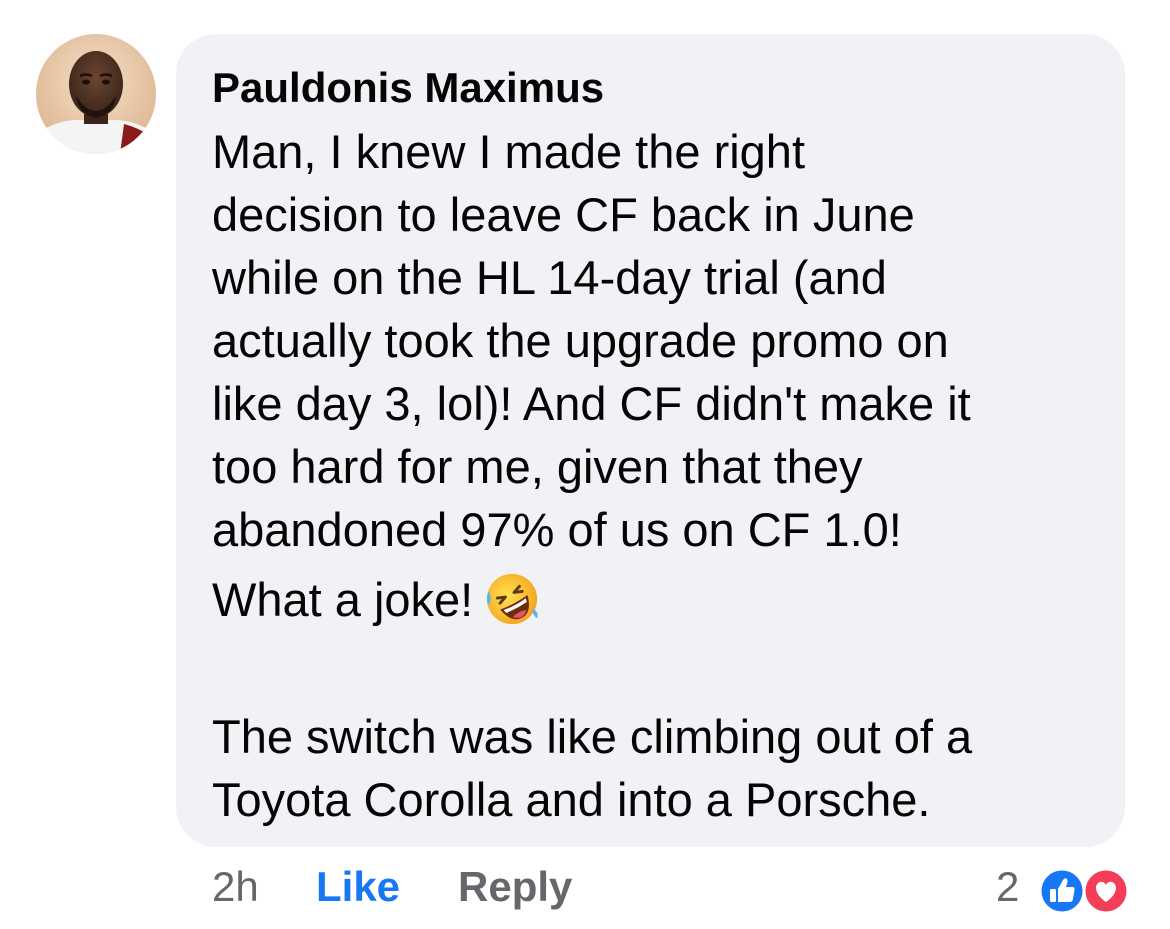  Describe the element at coordinates (557, 529) in the screenshot. I see `comment-text-line: abandoned 97% of us on CF 1.0!` at that location.